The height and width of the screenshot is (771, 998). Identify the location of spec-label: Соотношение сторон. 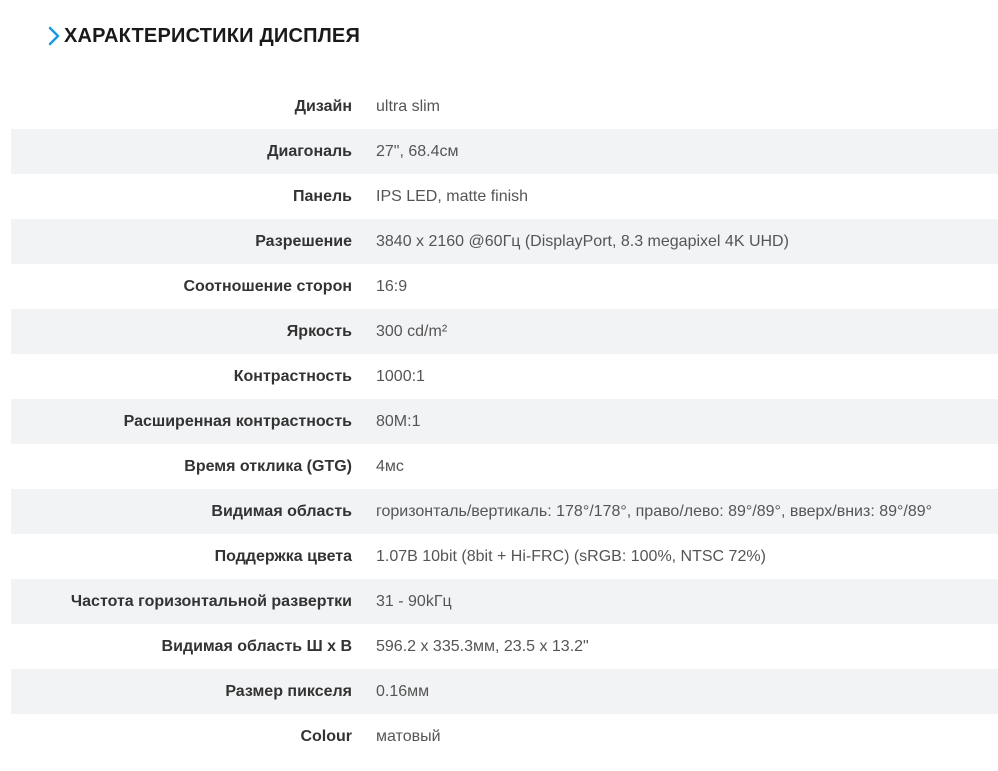
(267, 286).